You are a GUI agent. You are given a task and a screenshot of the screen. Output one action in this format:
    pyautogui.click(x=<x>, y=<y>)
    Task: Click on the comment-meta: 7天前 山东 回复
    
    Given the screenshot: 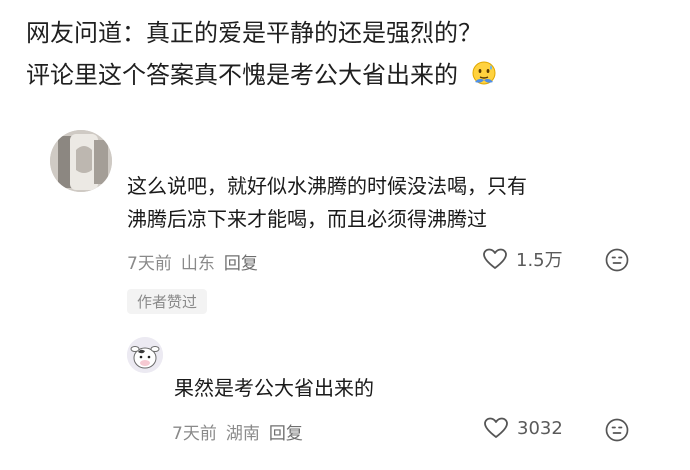 What is the action you would take?
    pyautogui.click(x=192, y=261)
    